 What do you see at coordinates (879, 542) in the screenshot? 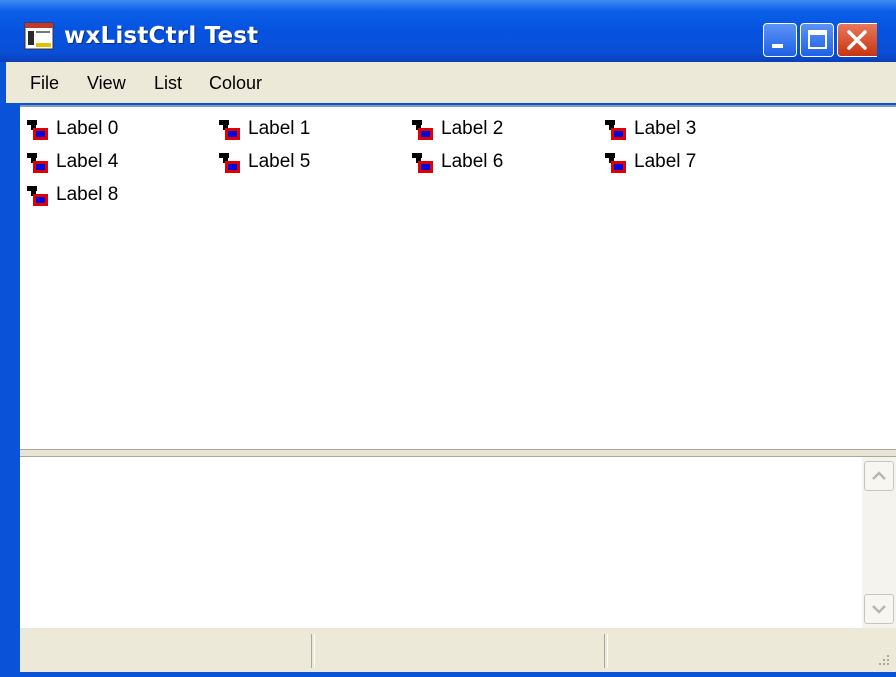
I see `log-vertical-scrollbar` at bounding box center [879, 542].